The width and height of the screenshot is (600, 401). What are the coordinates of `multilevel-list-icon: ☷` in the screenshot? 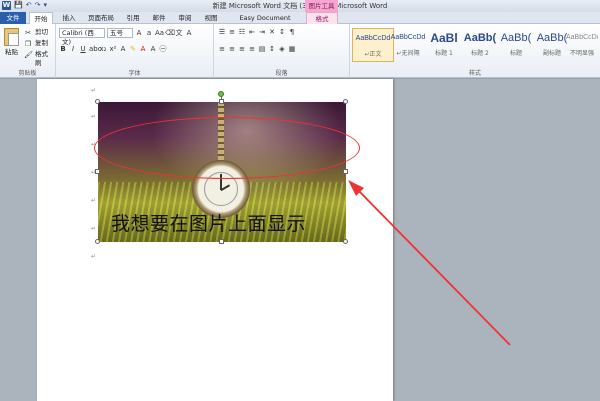 It's located at (242, 32).